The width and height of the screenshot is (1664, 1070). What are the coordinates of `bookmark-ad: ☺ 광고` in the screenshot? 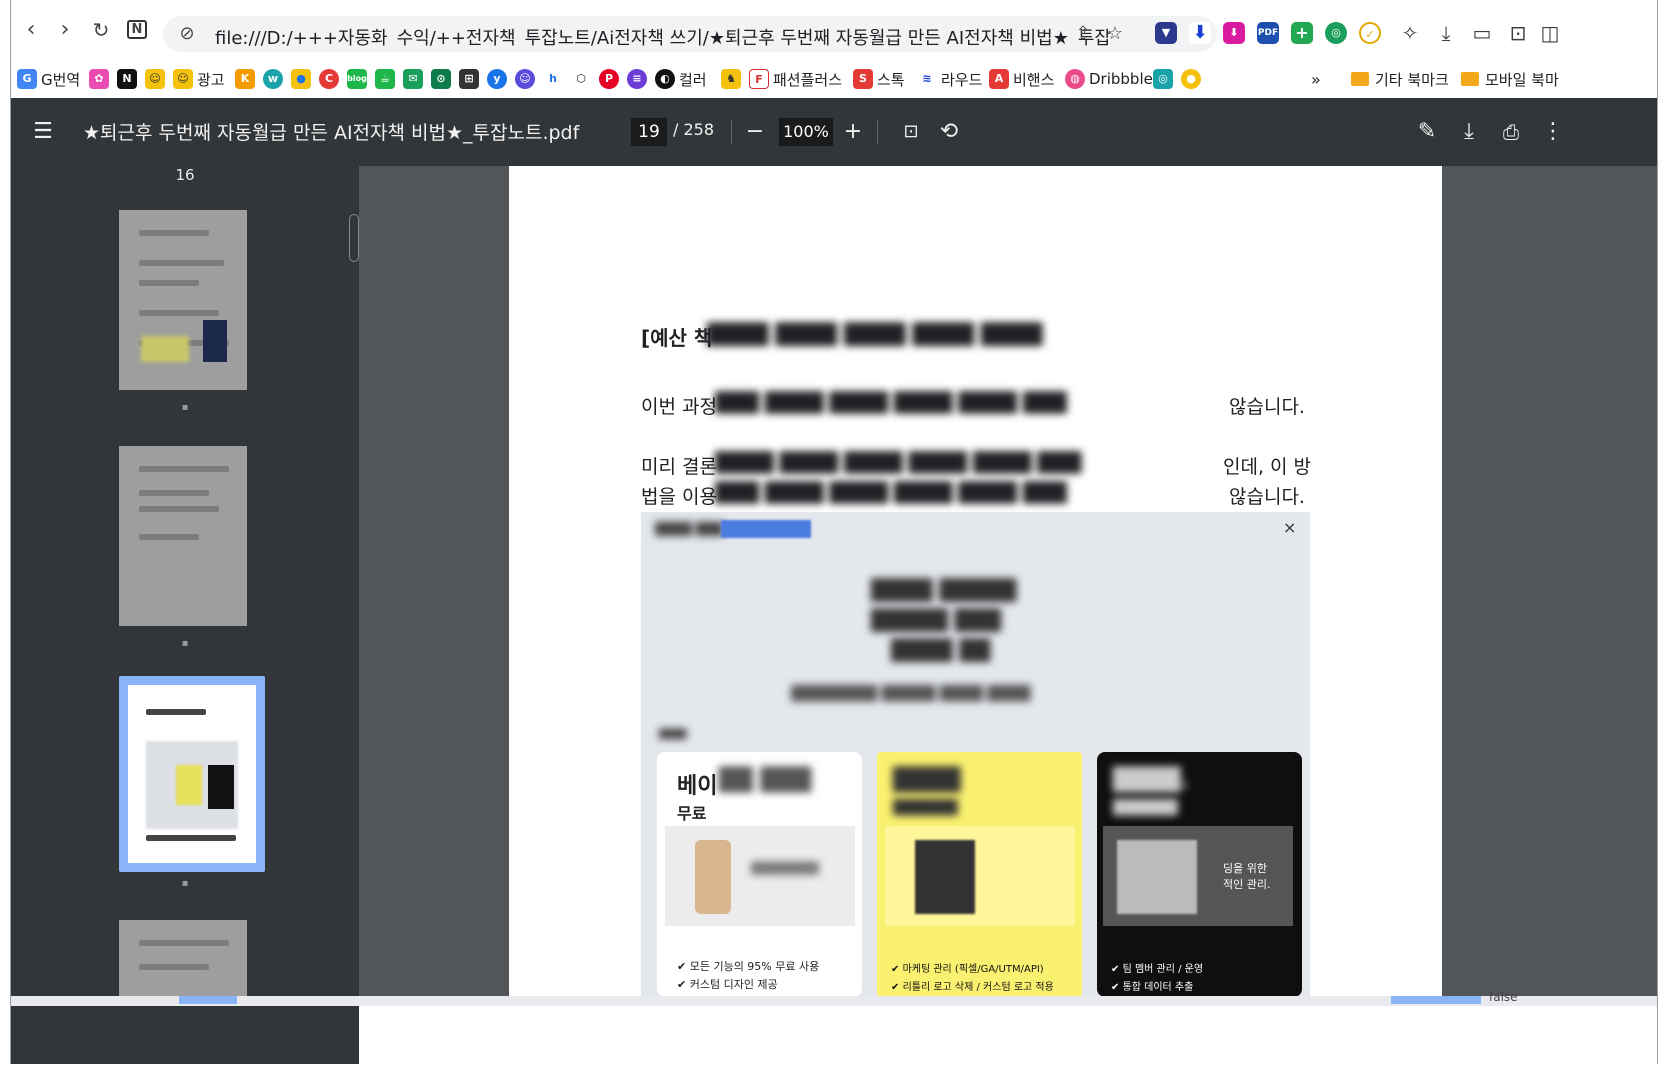 It's located at (199, 79).